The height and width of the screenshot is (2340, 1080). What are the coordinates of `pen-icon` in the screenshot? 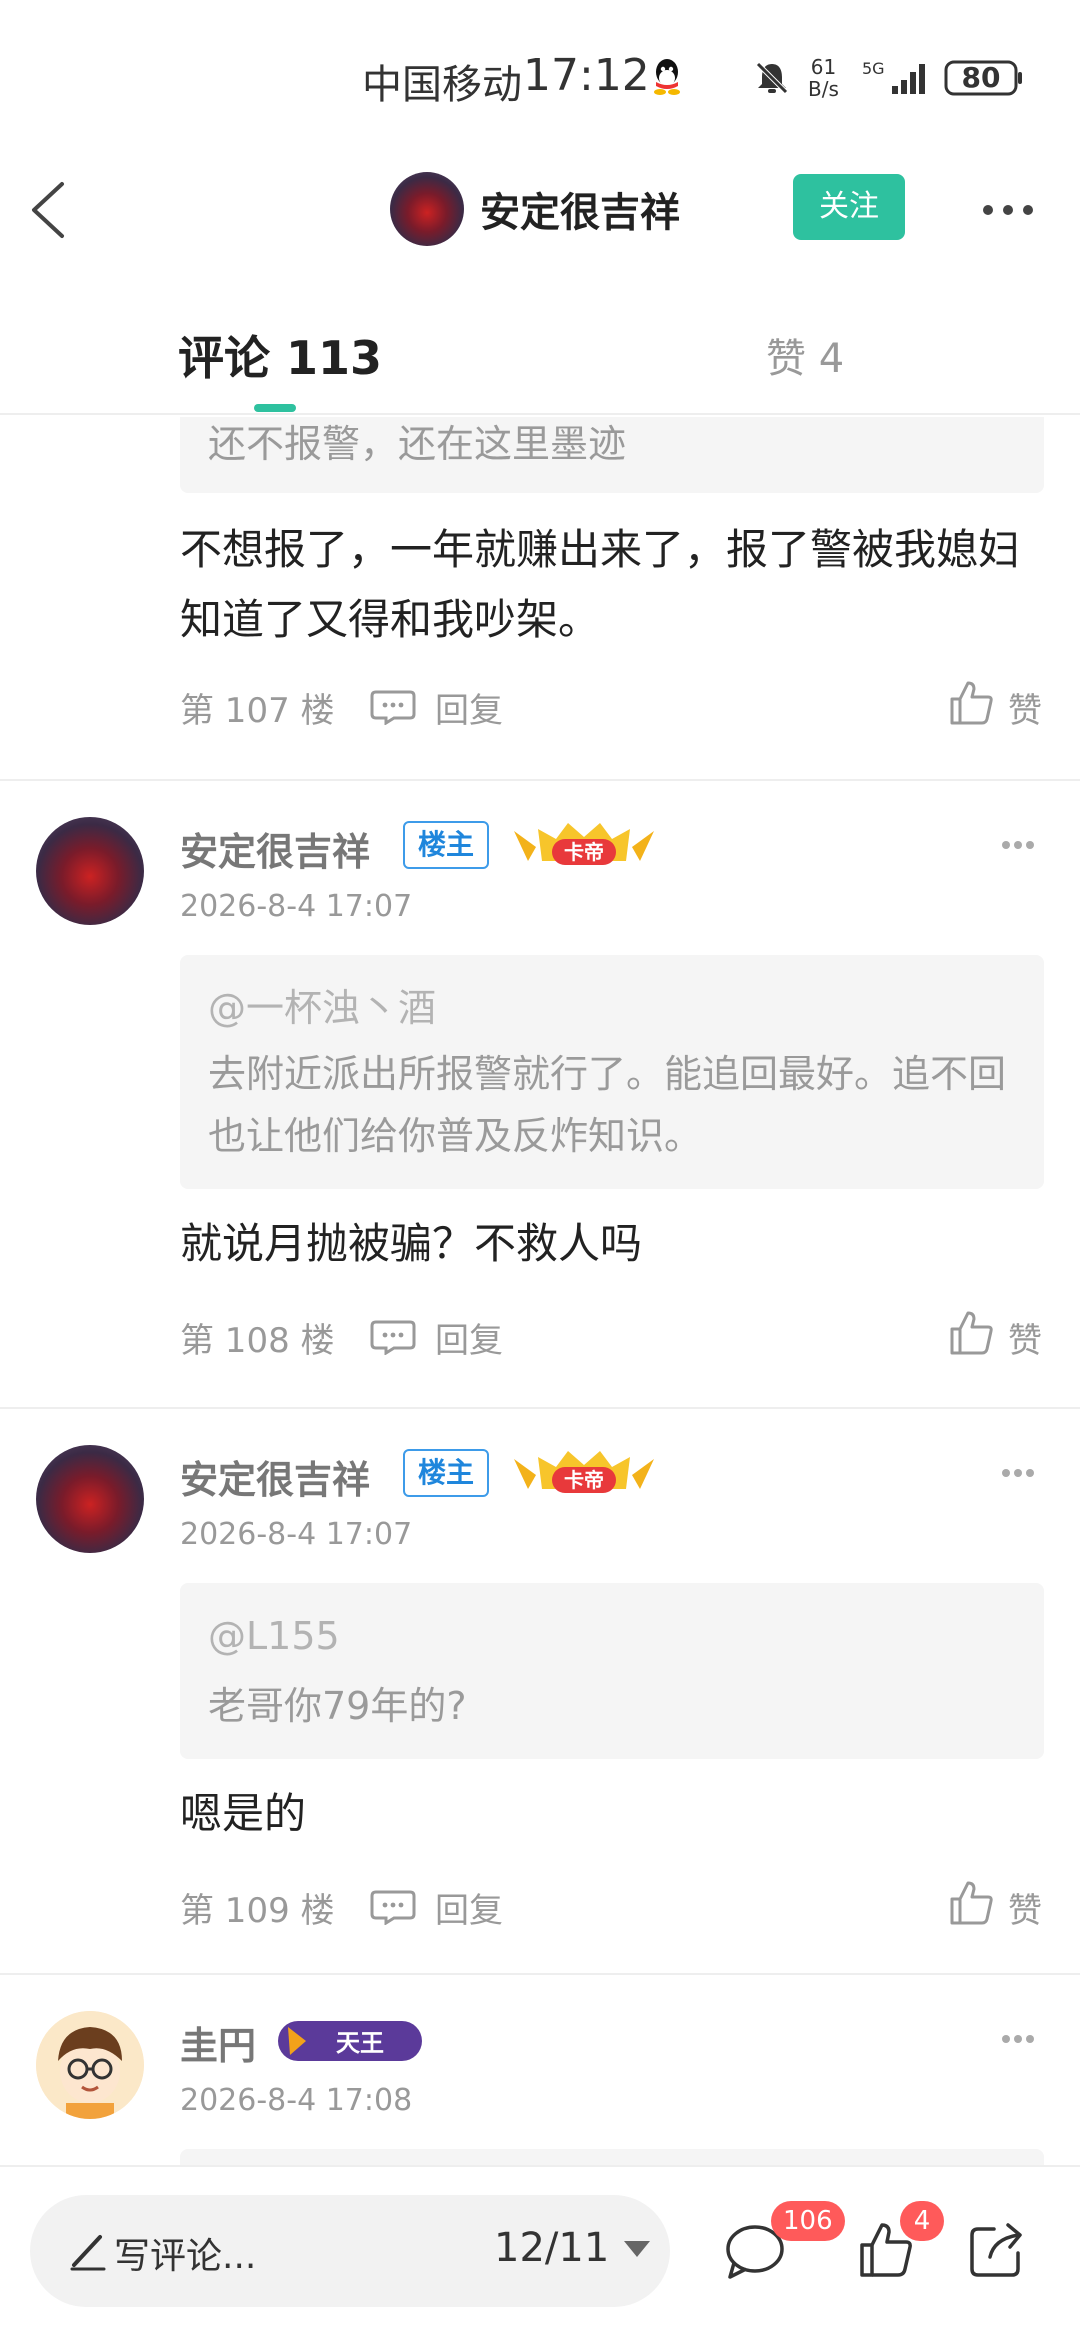 It's located at (88, 2253).